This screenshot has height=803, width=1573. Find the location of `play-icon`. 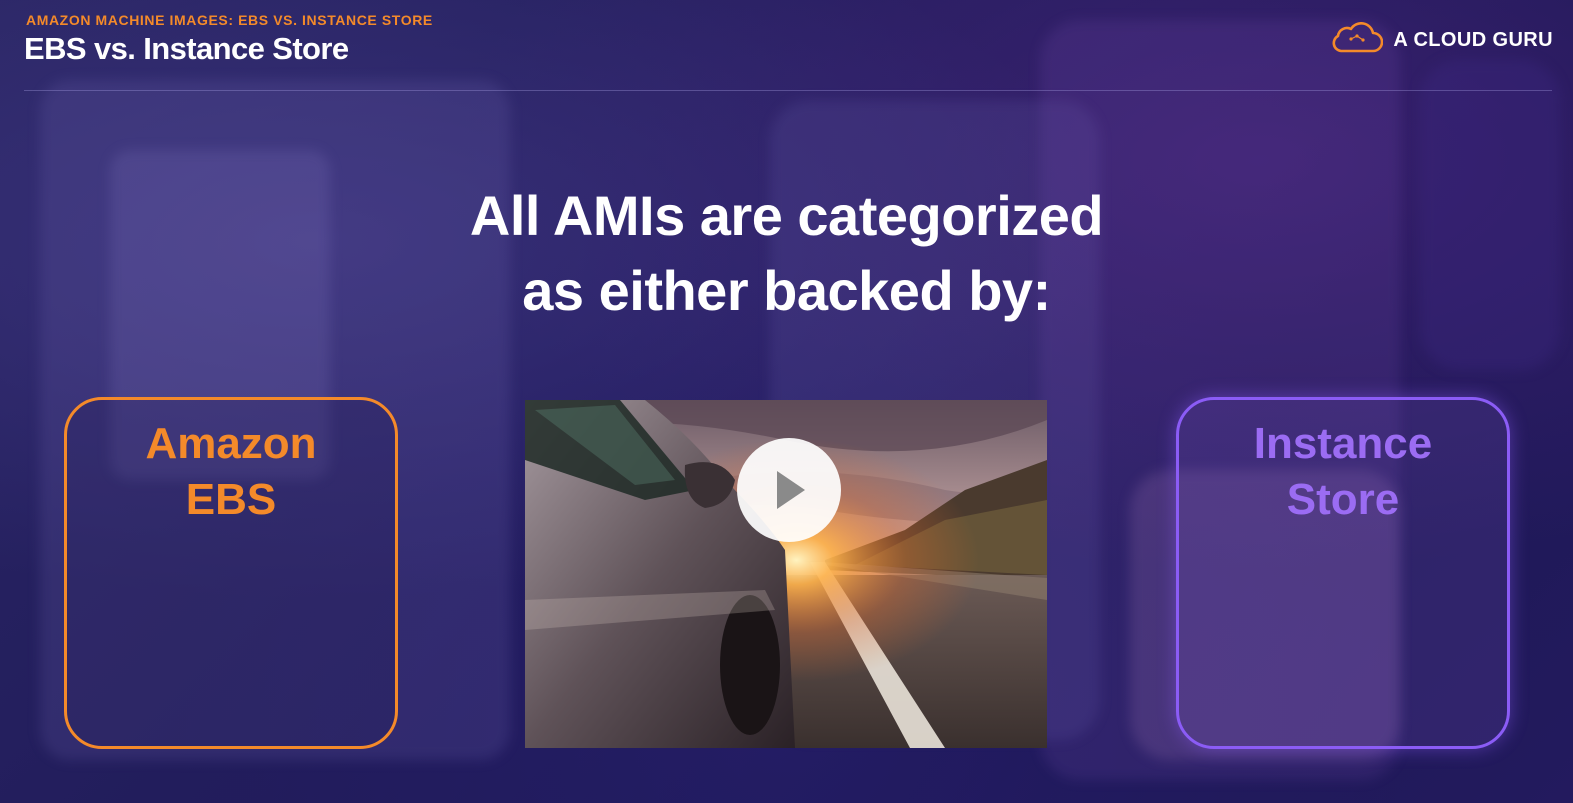

play-icon is located at coordinates (789, 490).